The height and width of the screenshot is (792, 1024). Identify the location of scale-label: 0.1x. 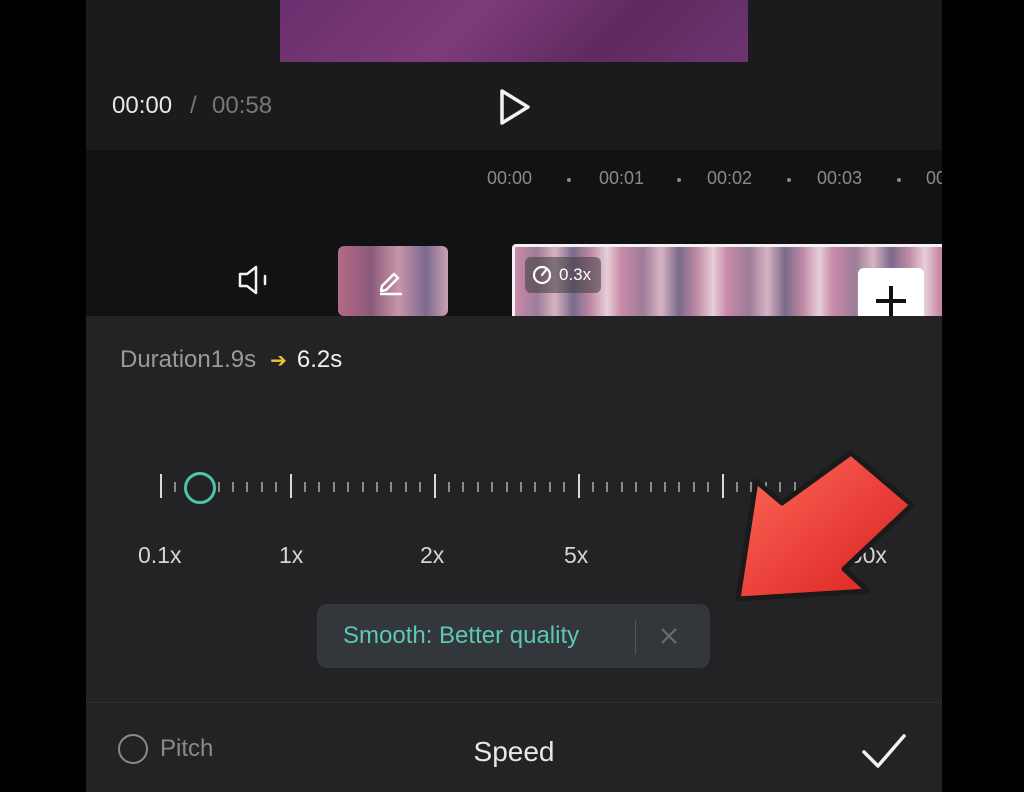
(160, 555).